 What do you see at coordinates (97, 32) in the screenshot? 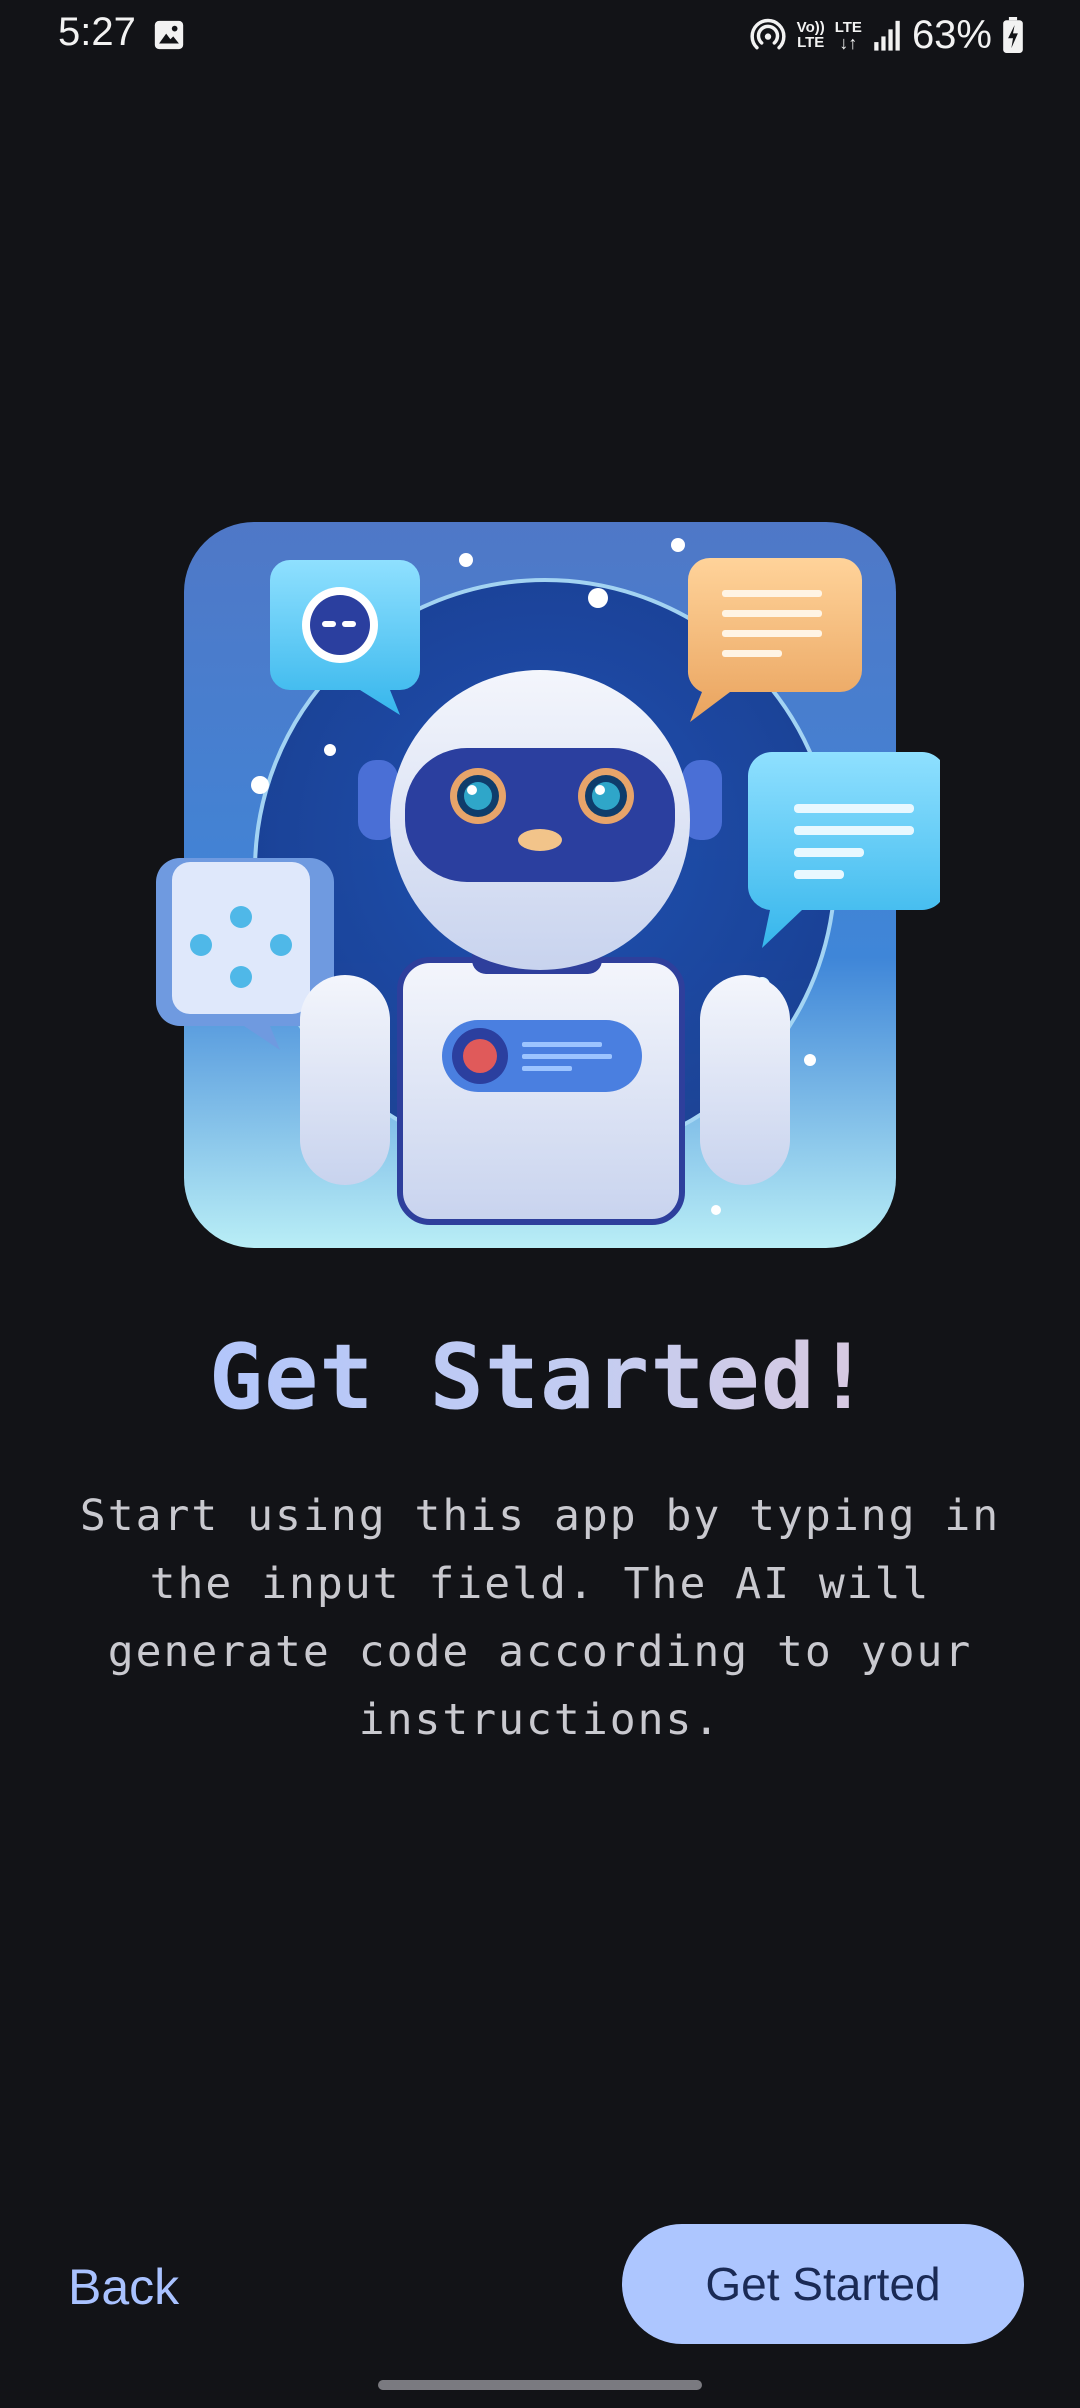
I see `status-time: 5:27` at bounding box center [97, 32].